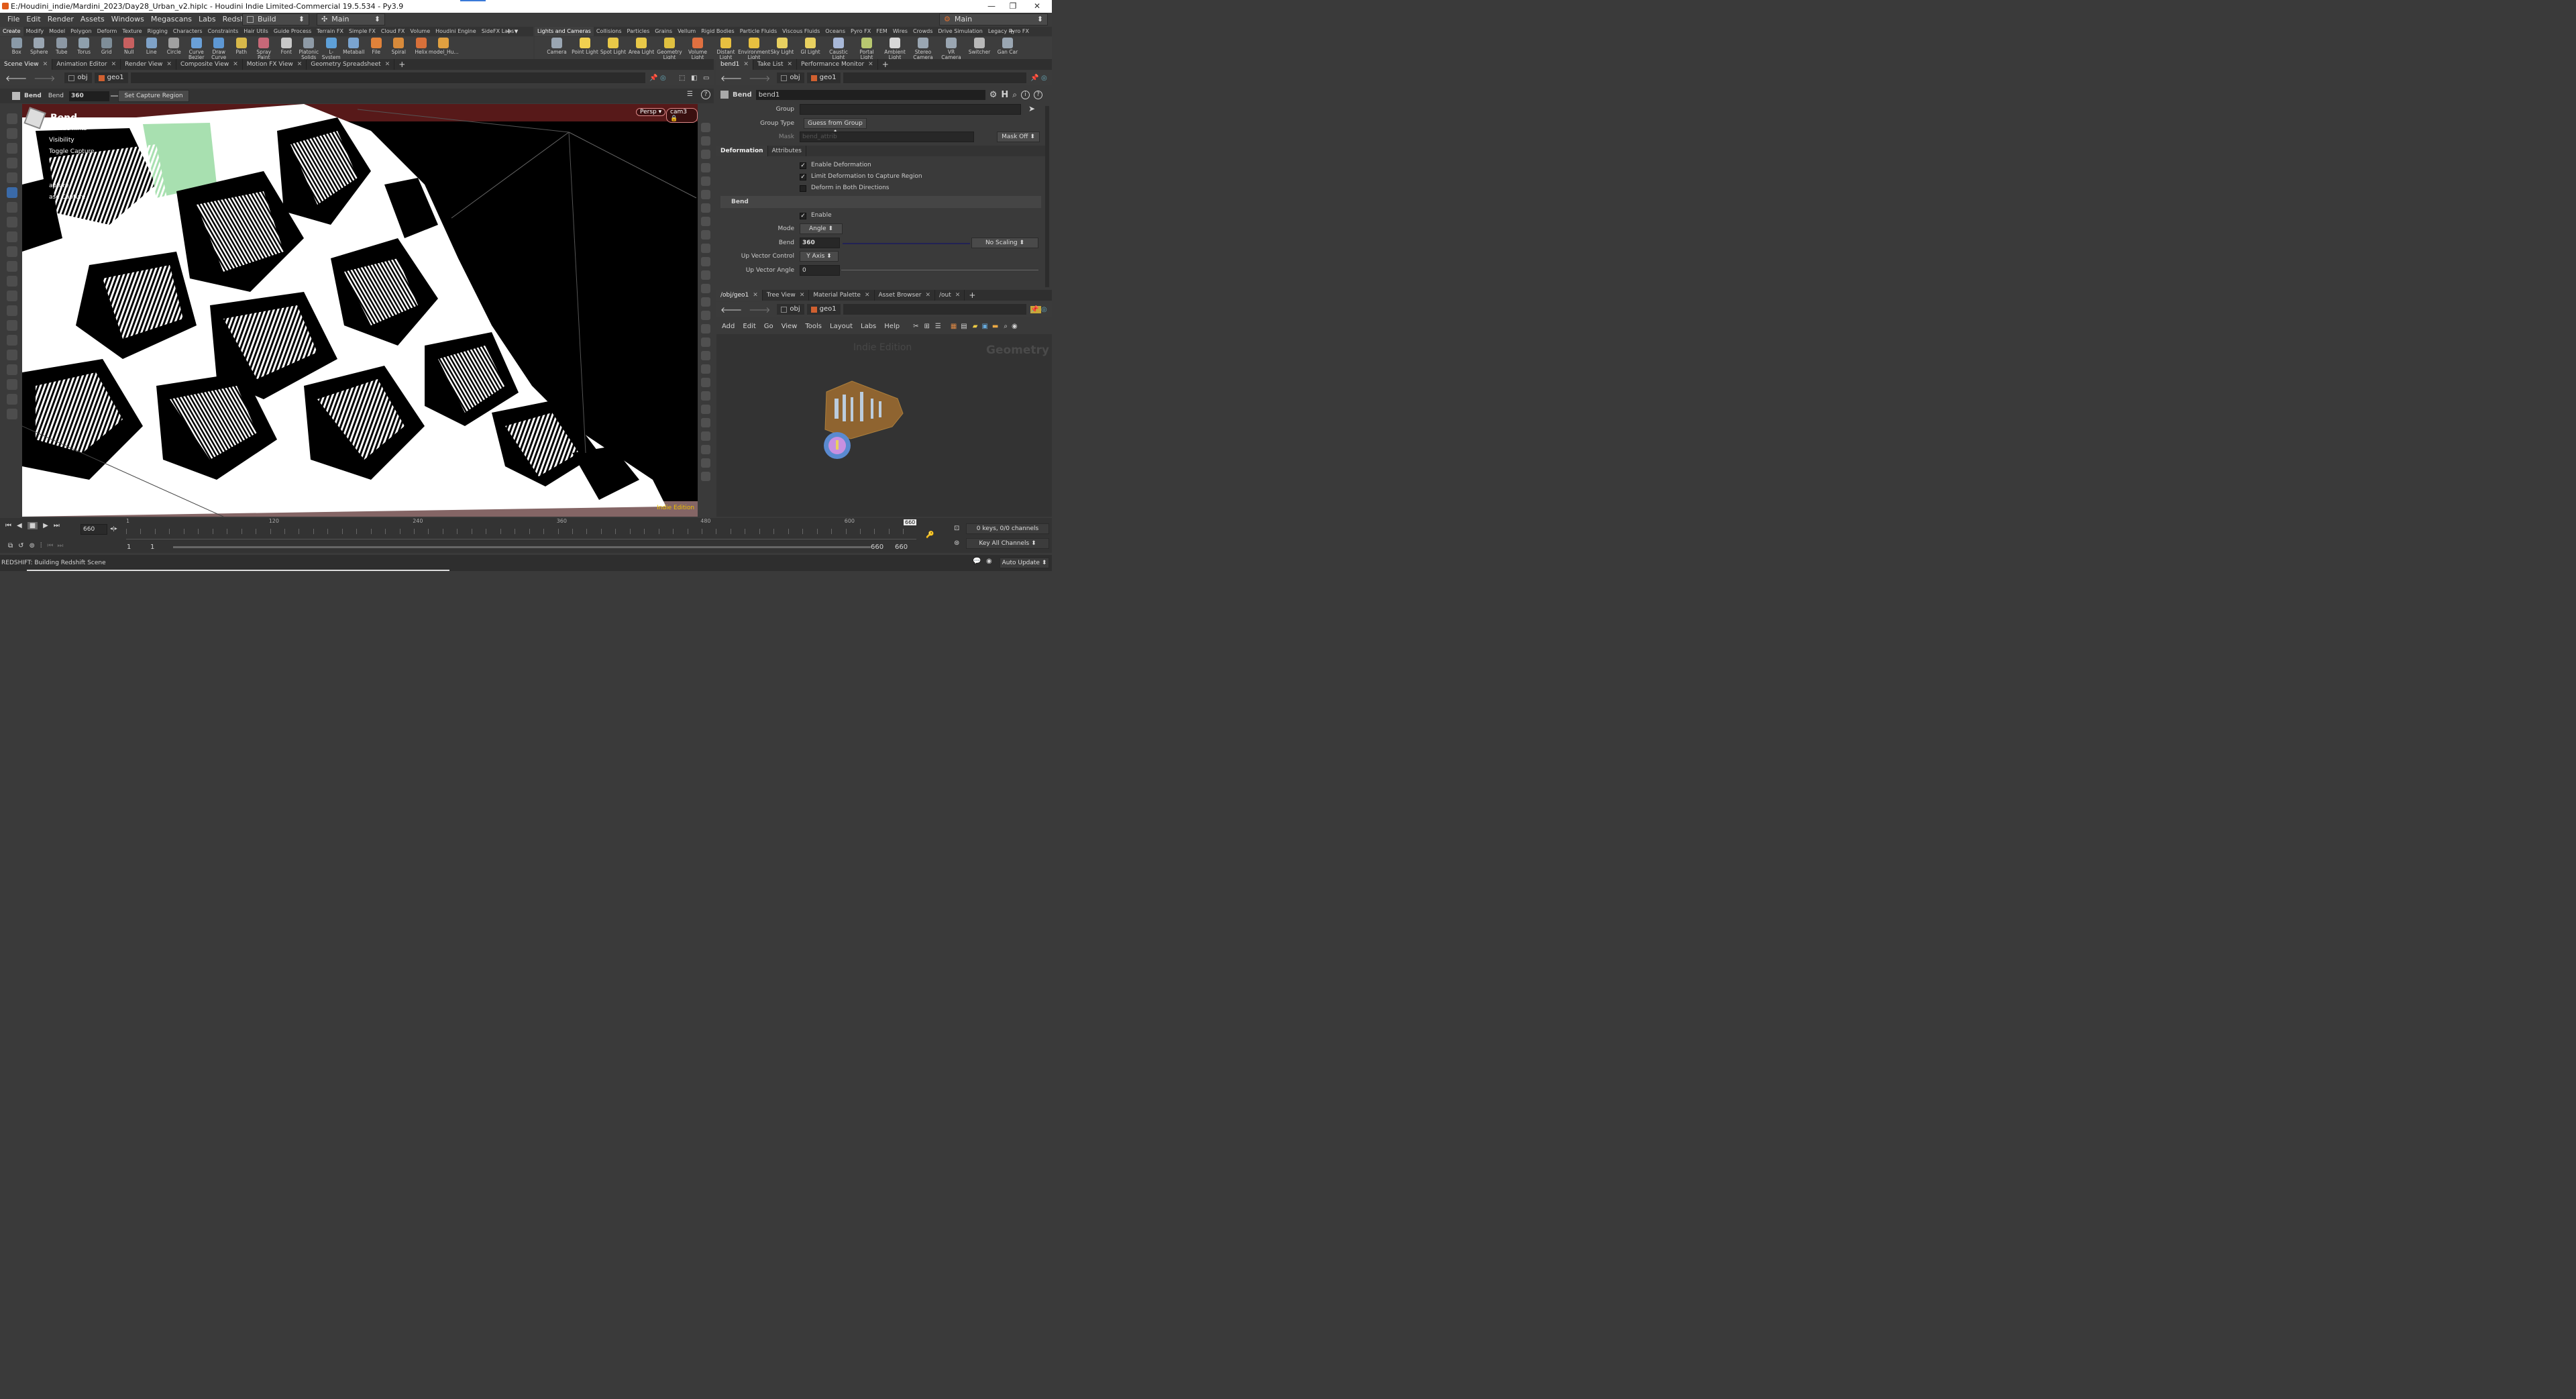 Image resolution: width=2576 pixels, height=1399 pixels. What do you see at coordinates (351, 64) in the screenshot?
I see `tab-geometry-spreadsheet: Geometry Spreadsheet ✕` at bounding box center [351, 64].